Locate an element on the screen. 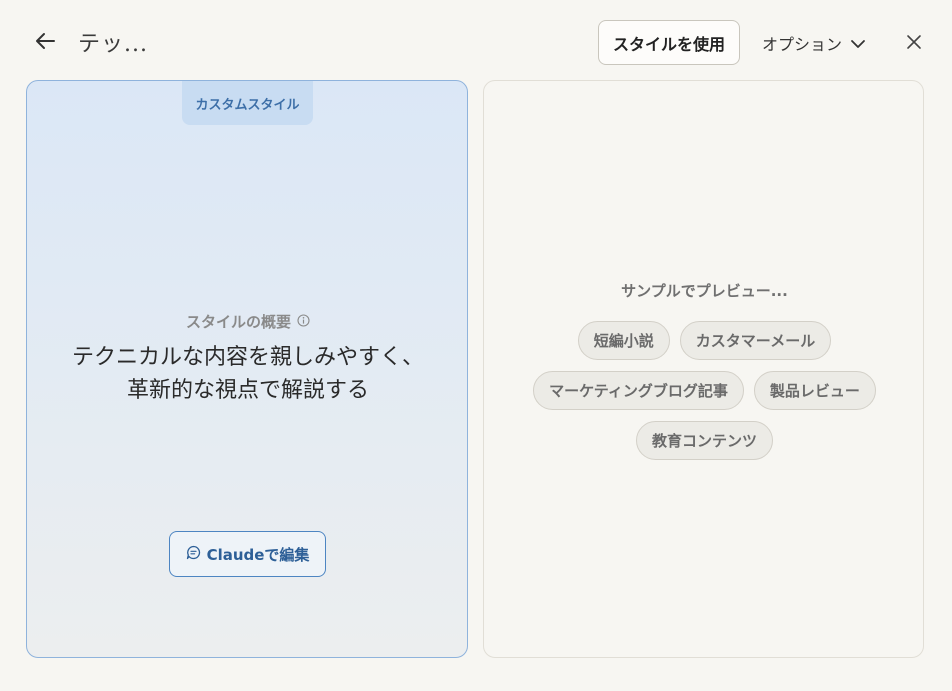 This screenshot has height=691, width=952. edit-label: Claudeで編集 is located at coordinates (258, 554).